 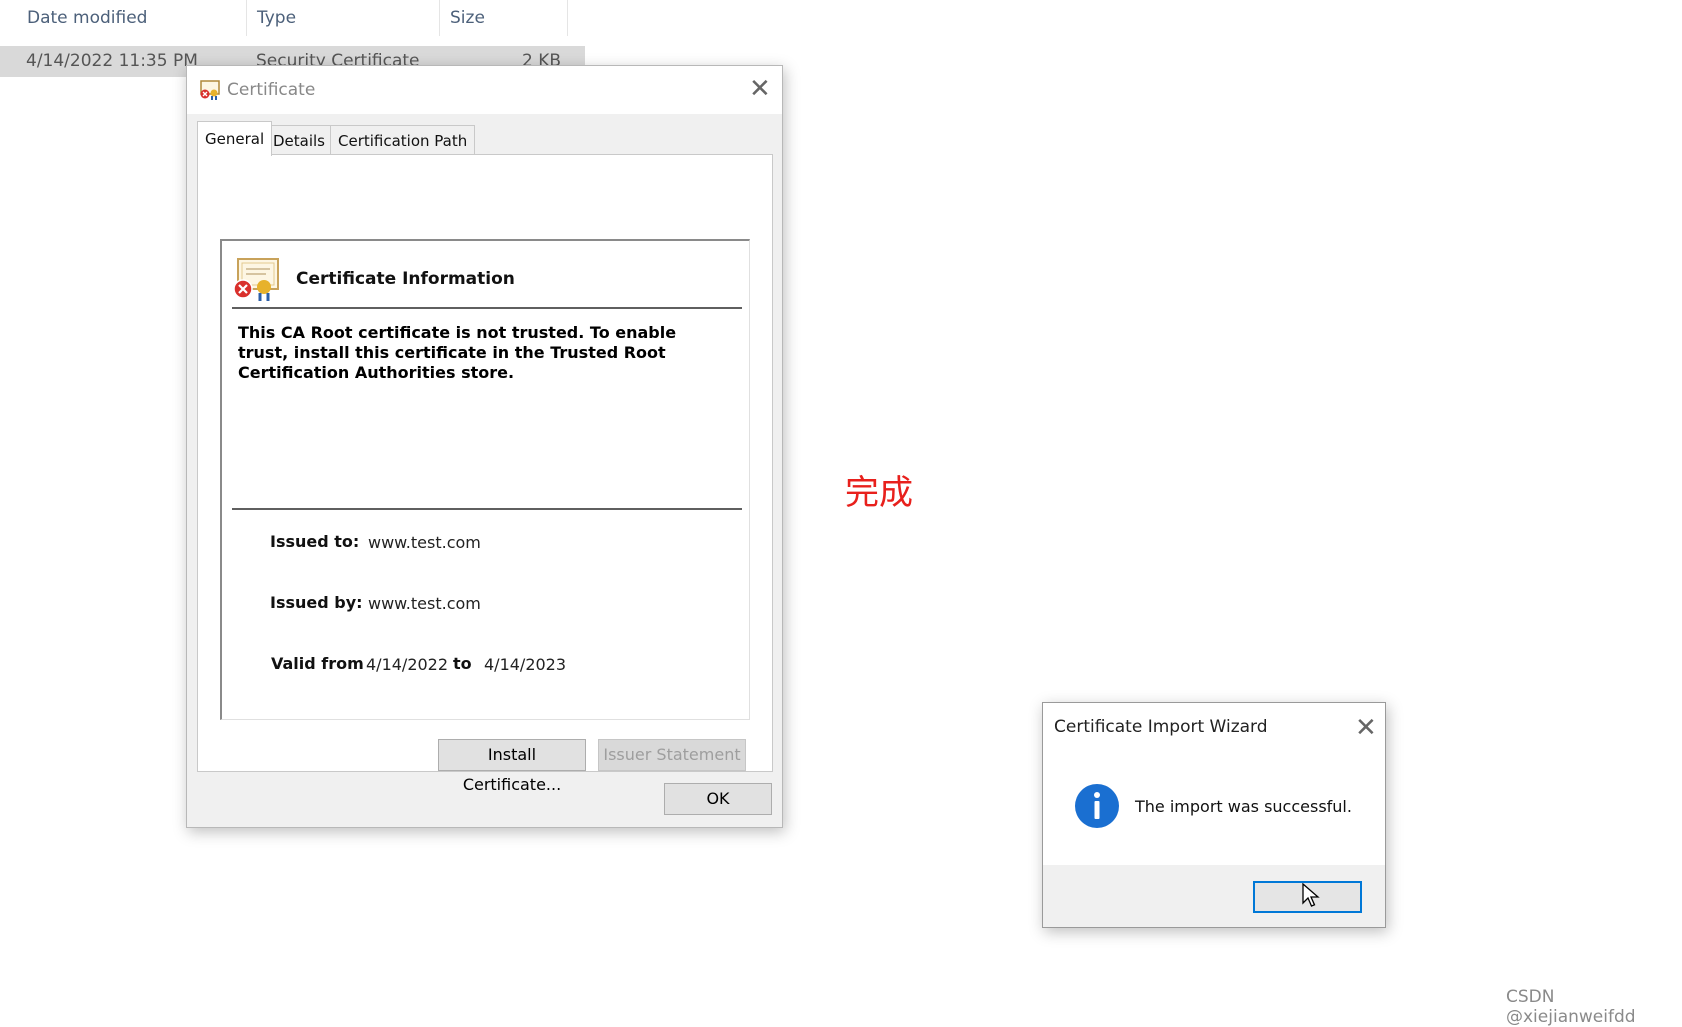 I want to click on ok-button: OK, so click(x=718, y=799).